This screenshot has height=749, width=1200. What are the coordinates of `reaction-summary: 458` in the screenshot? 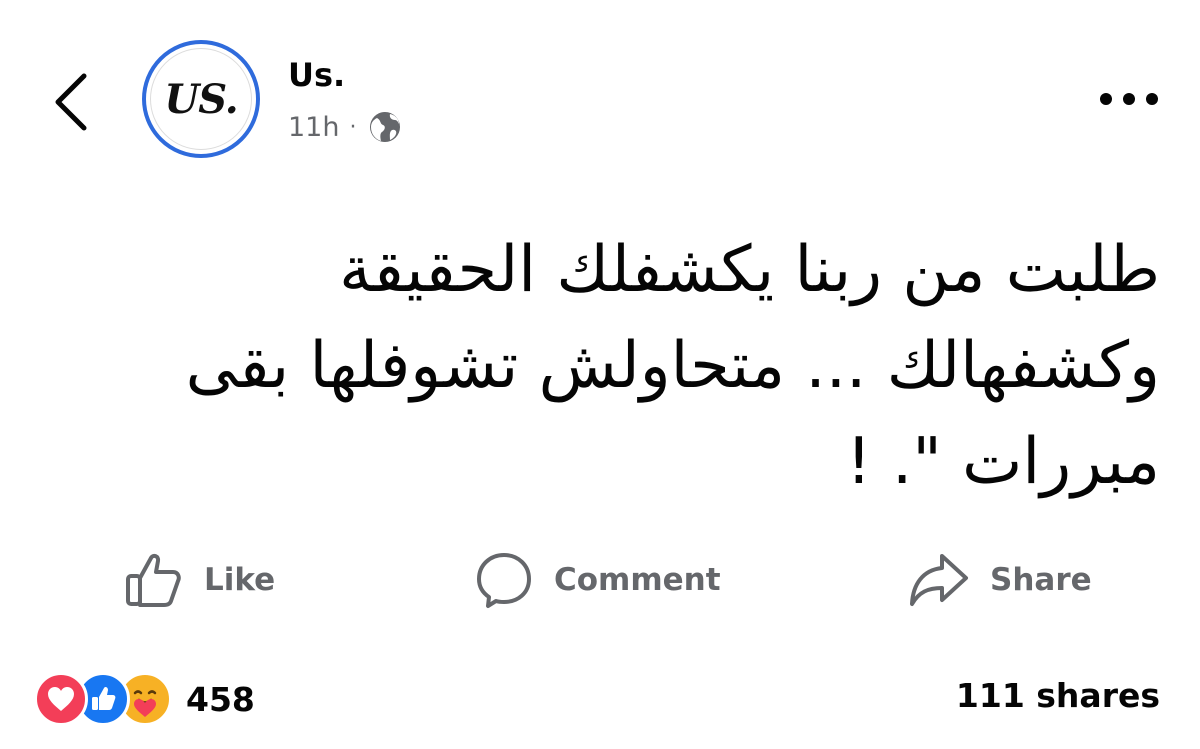 It's located at (144, 699).